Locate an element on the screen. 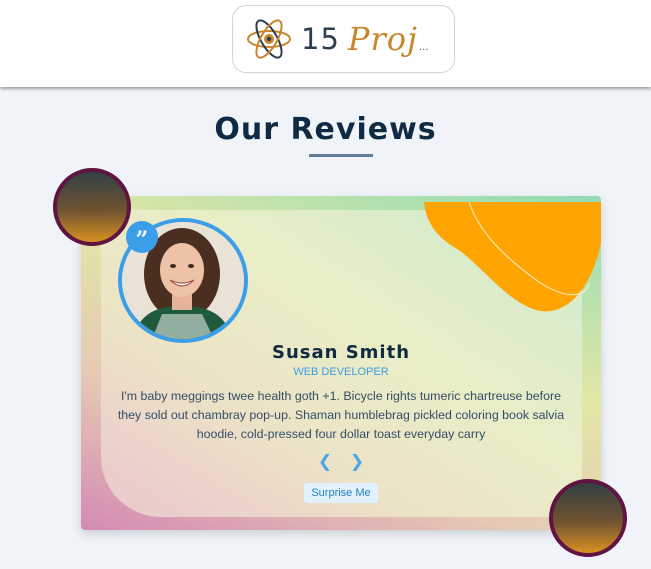 The width and height of the screenshot is (651, 569). decorative-circle-bottom-right is located at coordinates (588, 518).